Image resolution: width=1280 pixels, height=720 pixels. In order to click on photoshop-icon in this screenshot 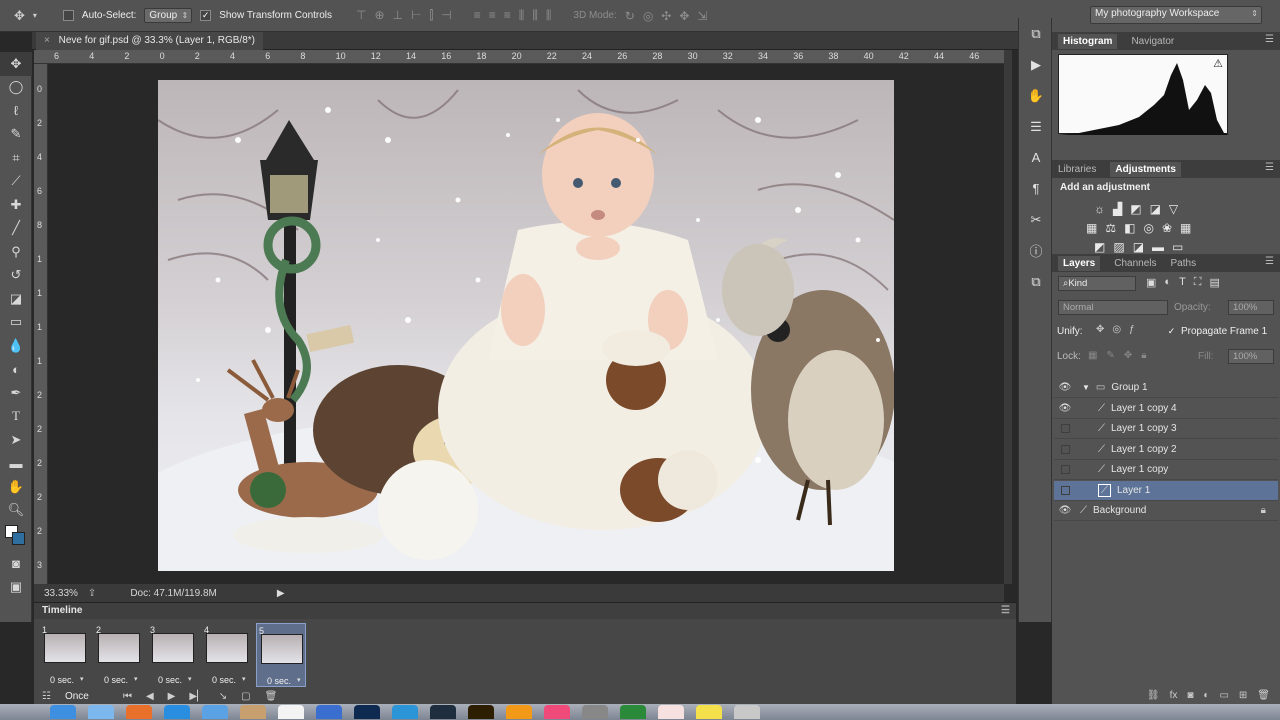, I will do `click(367, 712)`.